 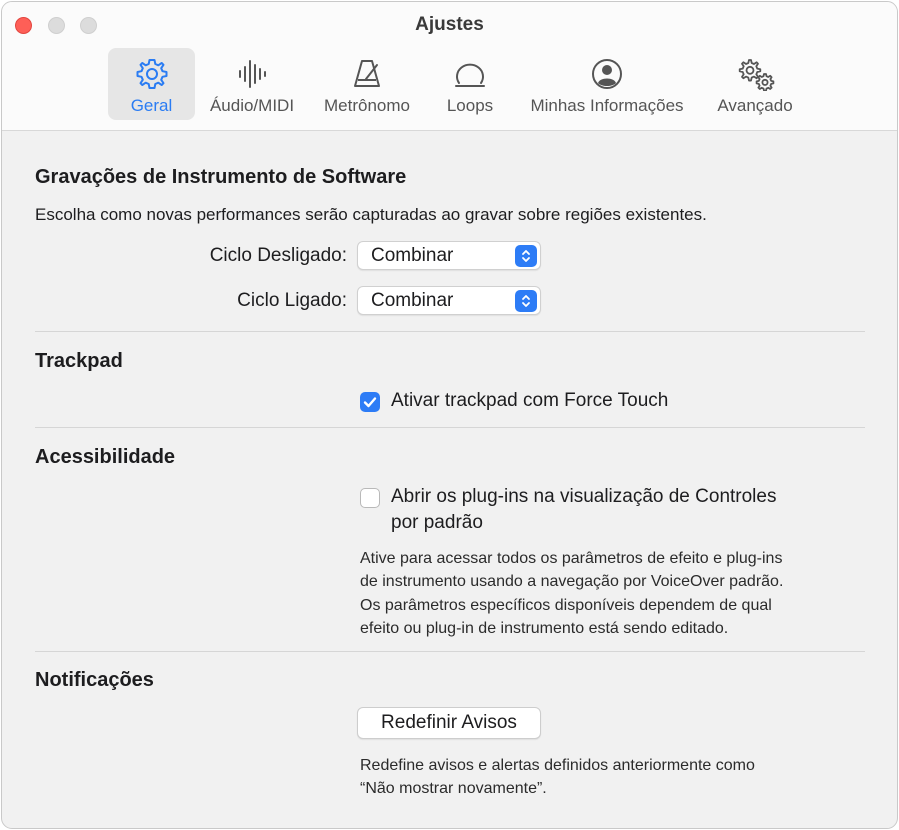 I want to click on tab-minhas-informacoes: Minhas Informações, so click(x=607, y=84).